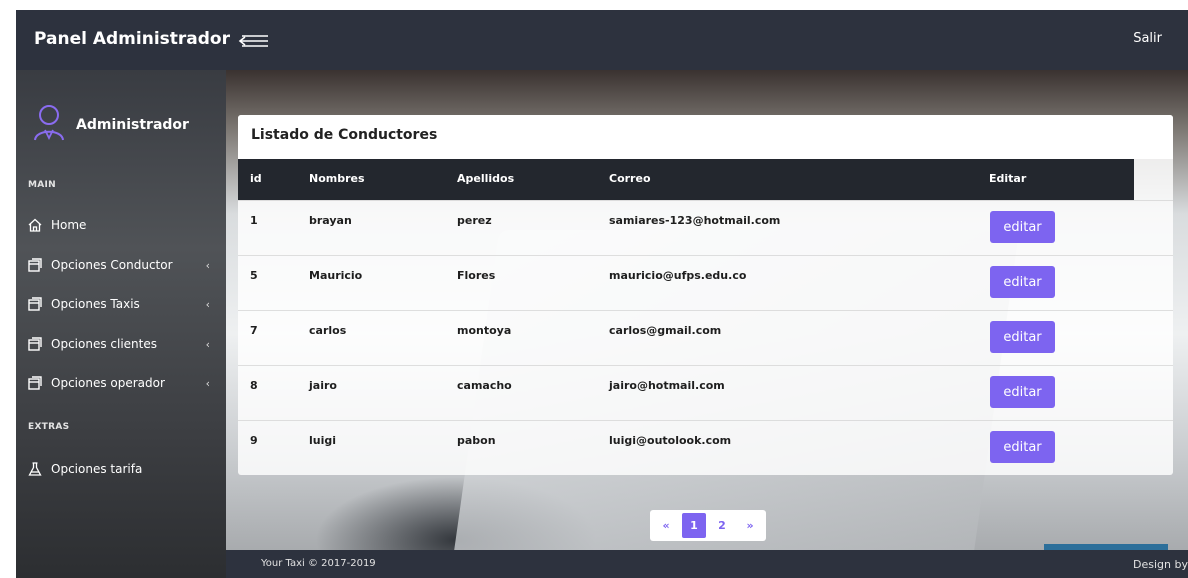 The image size is (1188, 578). What do you see at coordinates (108, 383) in the screenshot?
I see `sidebar-item-label: Opciones operador` at bounding box center [108, 383].